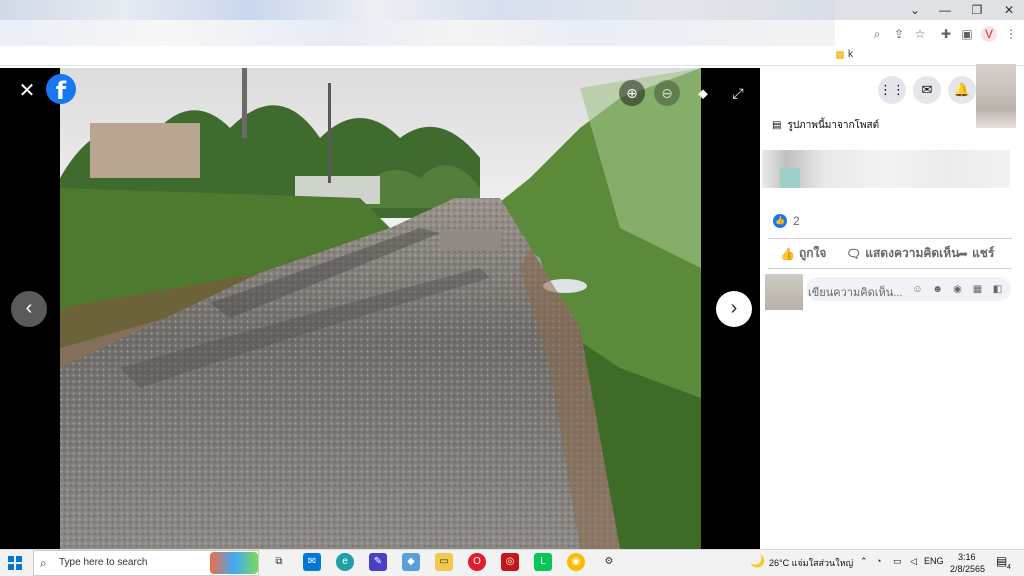 The image size is (1024, 576). Describe the element at coordinates (840, 55) in the screenshot. I see `folder-icon` at that location.